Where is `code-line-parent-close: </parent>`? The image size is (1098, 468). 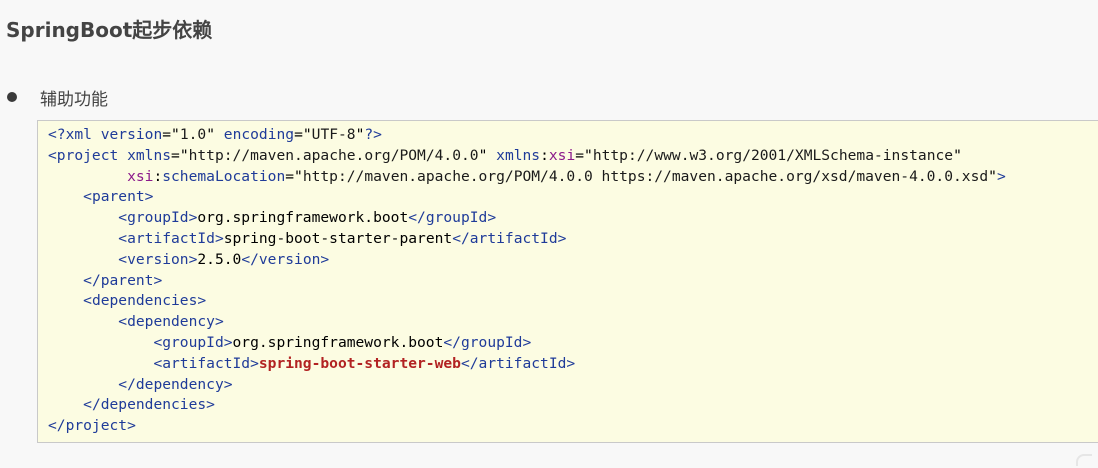
code-line-parent-close: </parent> is located at coordinates (123, 280).